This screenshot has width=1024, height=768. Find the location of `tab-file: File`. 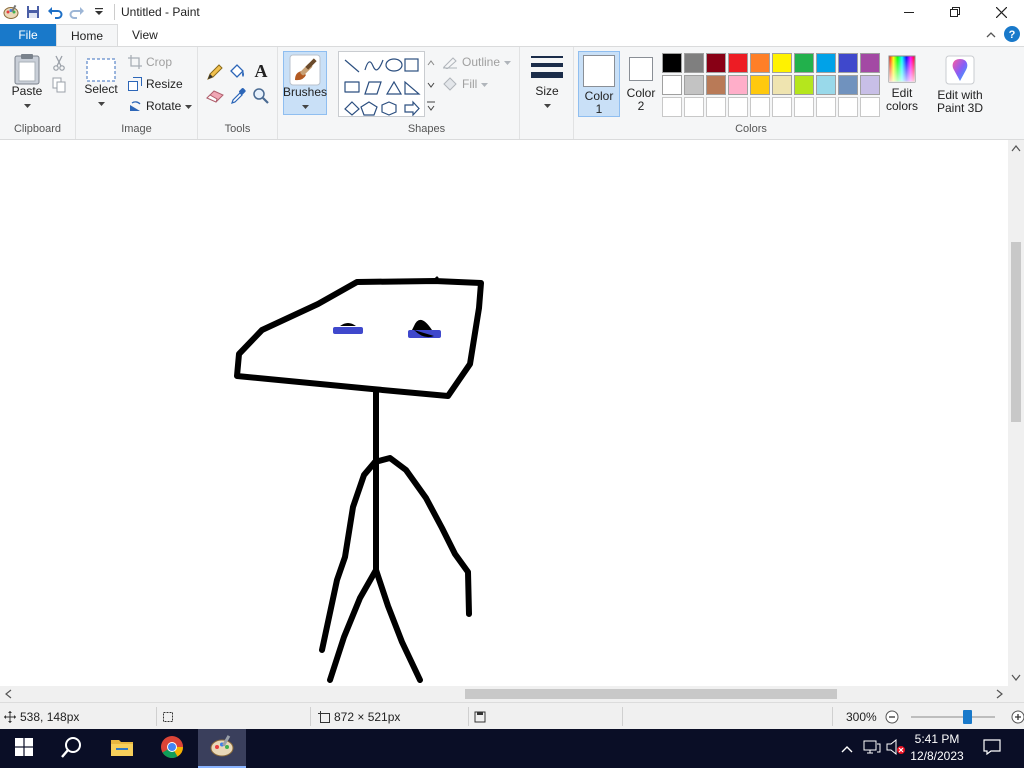

tab-file: File is located at coordinates (28, 35).